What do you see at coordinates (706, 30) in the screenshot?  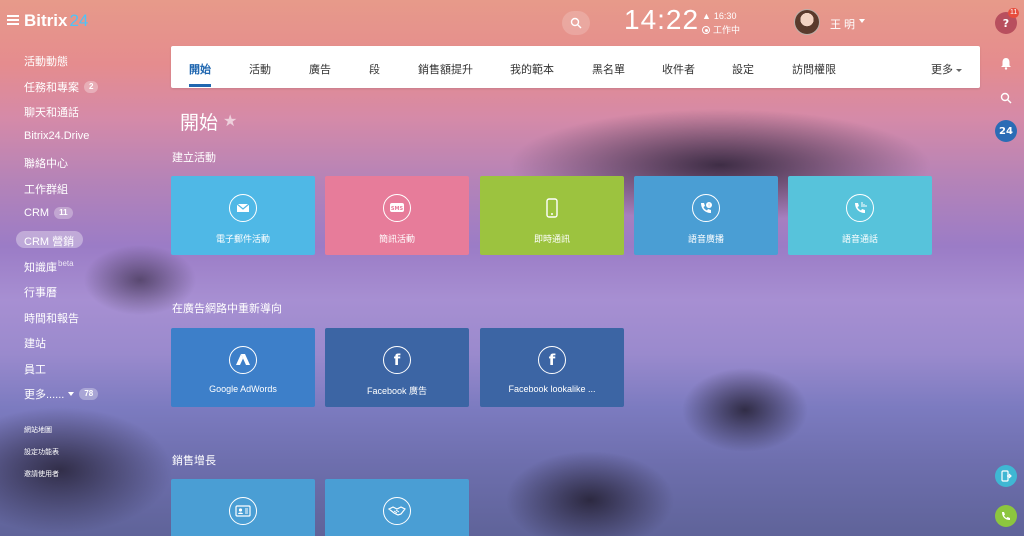 I see `work-status-icon` at bounding box center [706, 30].